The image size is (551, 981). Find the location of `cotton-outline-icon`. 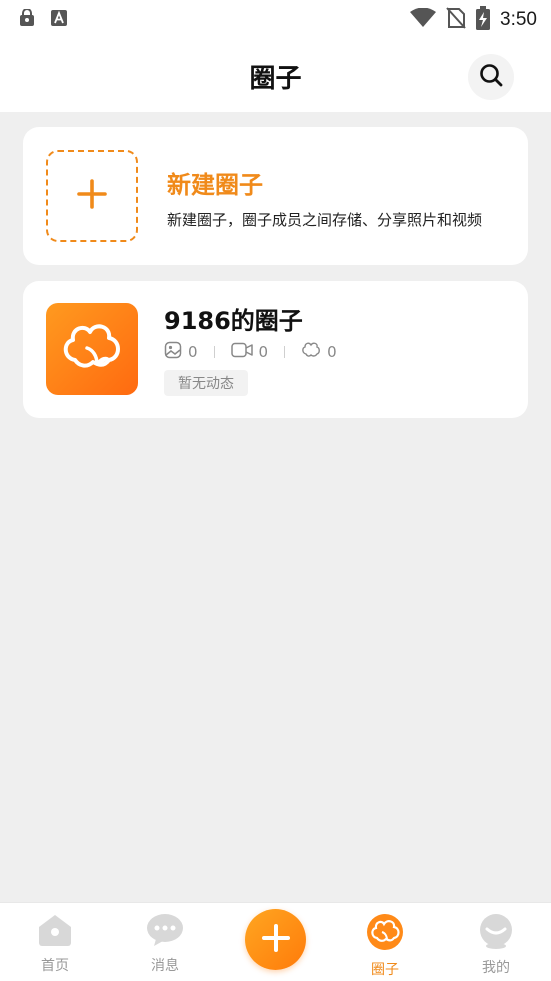

cotton-outline-icon is located at coordinates (311, 352).